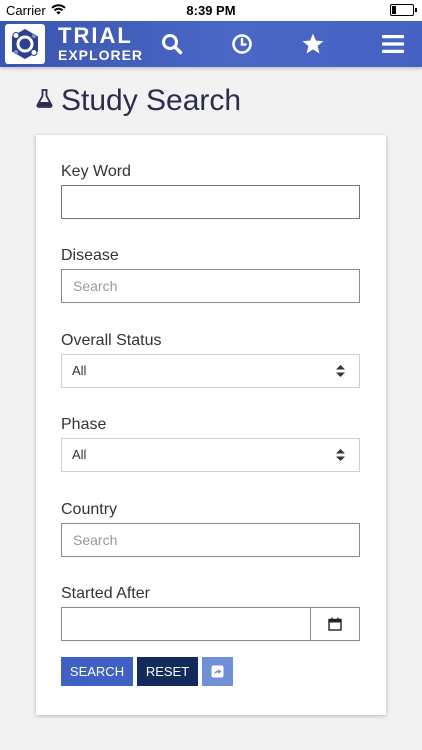  What do you see at coordinates (210, 286) in the screenshot?
I see `disease-input: Search` at bounding box center [210, 286].